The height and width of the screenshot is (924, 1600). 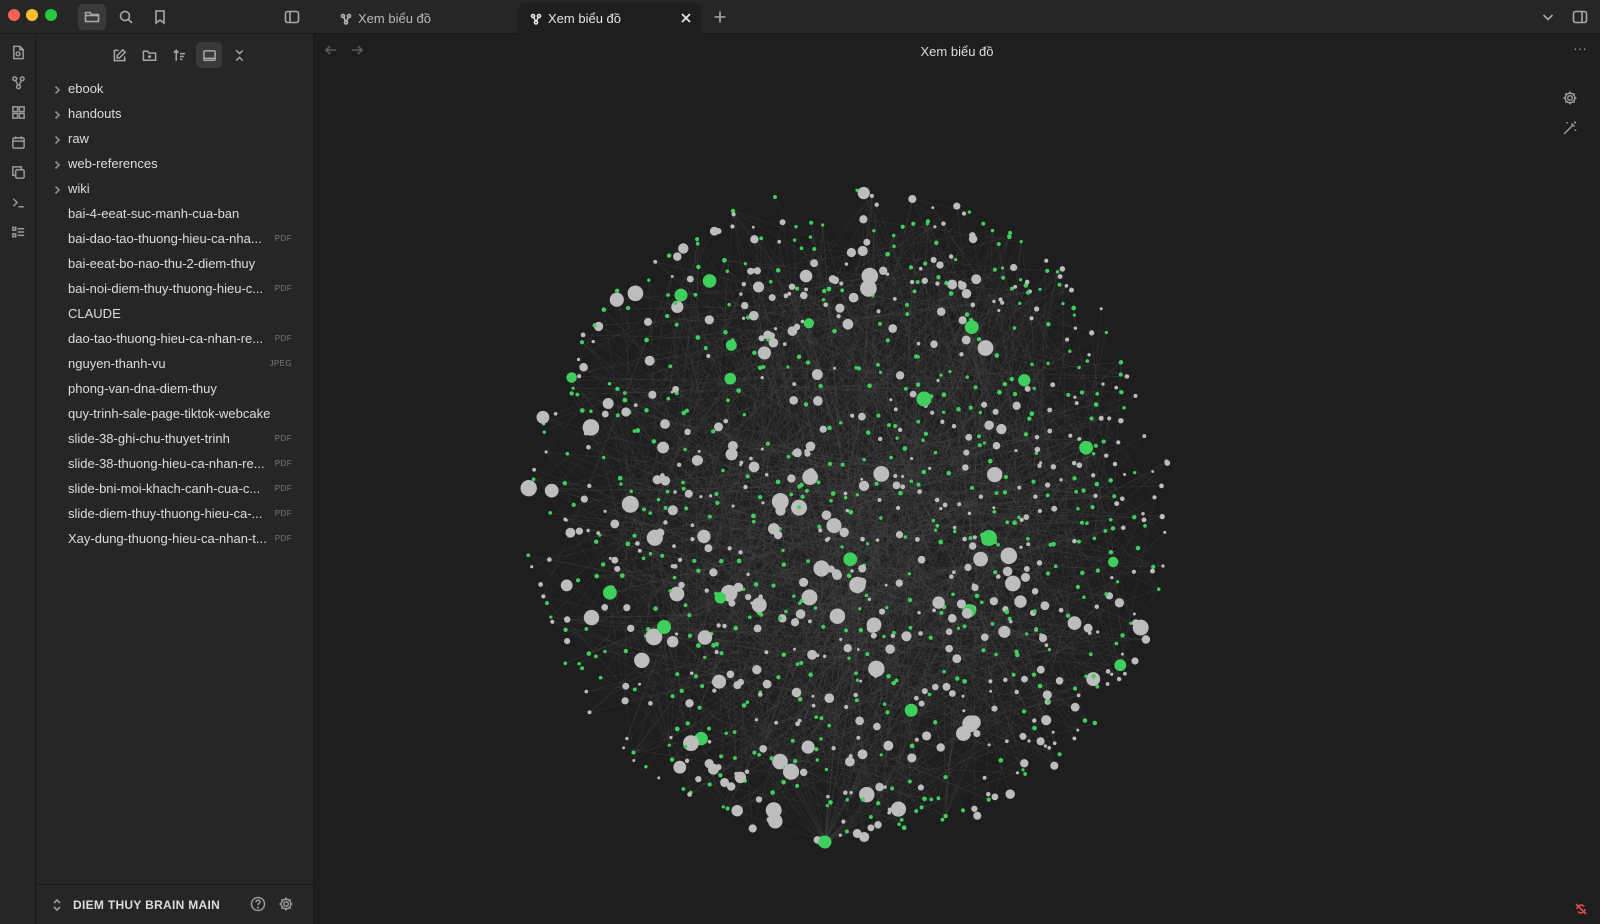 What do you see at coordinates (720, 17) in the screenshot?
I see `new-tab-button` at bounding box center [720, 17].